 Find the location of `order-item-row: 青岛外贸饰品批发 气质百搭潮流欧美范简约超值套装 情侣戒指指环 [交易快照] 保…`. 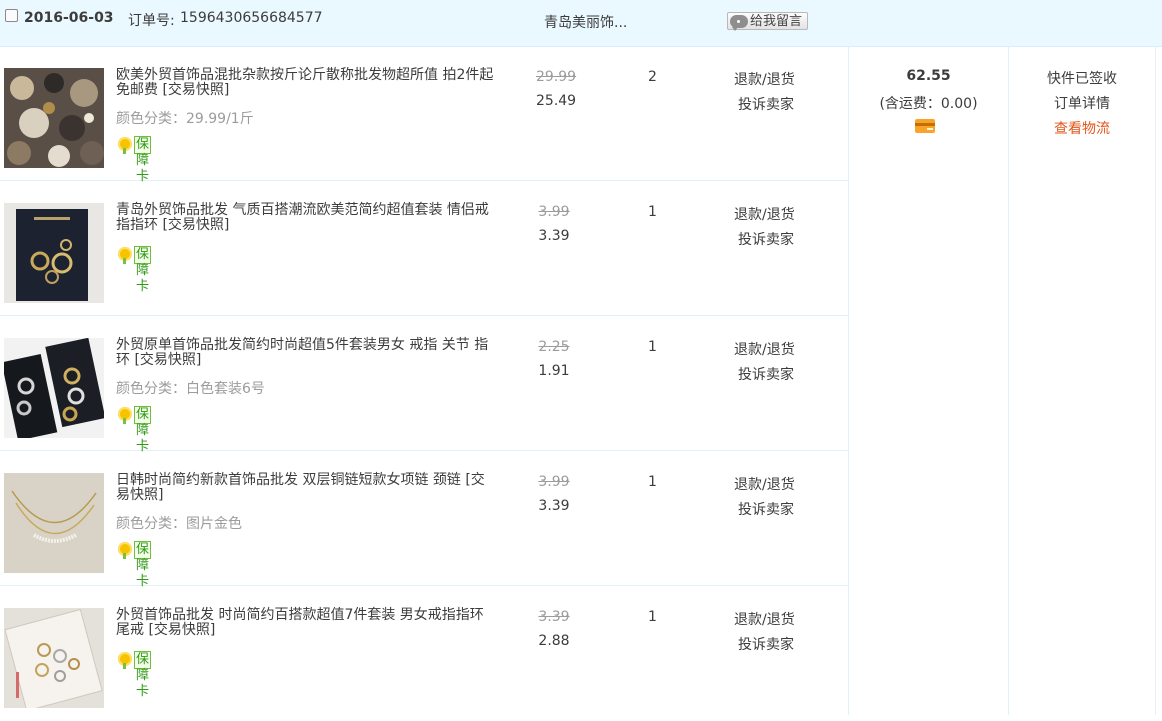

order-item-row: 青岛外贸饰品批发 气质百搭潮流欧美范简约超值套装 情侣戒指指环 [交易快照] 保… is located at coordinates (424, 248).